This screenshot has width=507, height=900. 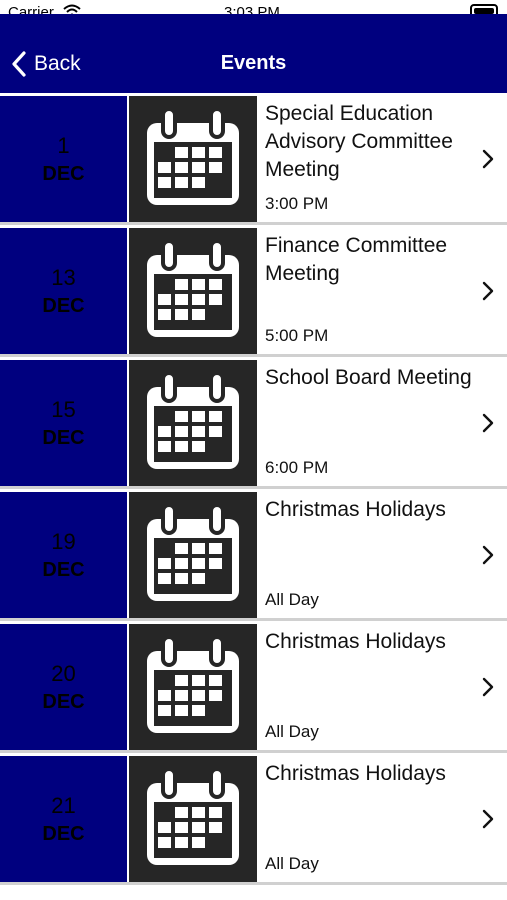 What do you see at coordinates (63, 805) in the screenshot?
I see `event-day: 21` at bounding box center [63, 805].